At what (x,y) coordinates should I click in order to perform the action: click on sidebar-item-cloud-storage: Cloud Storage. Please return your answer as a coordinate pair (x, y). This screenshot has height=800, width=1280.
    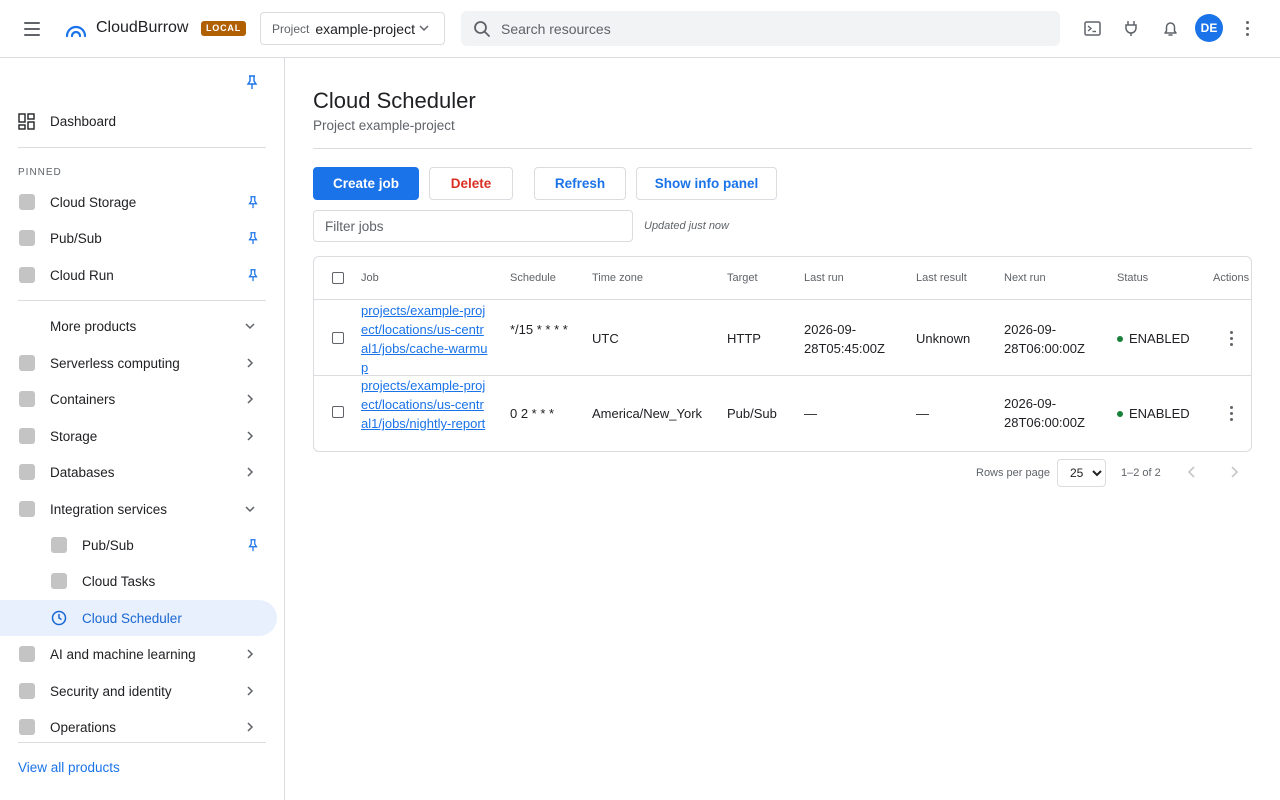
    Looking at the image, I should click on (142, 202).